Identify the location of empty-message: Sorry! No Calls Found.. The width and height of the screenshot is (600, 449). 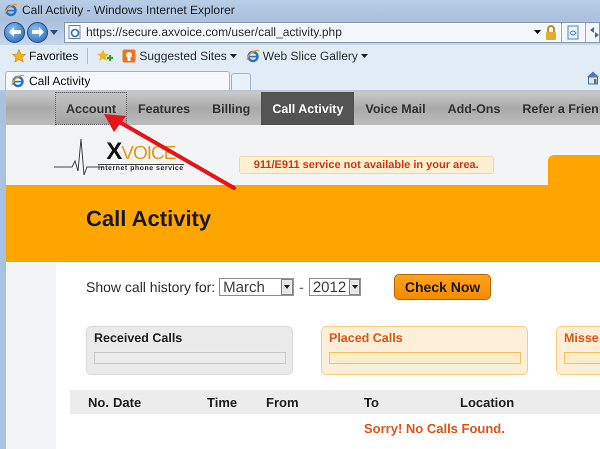
(434, 428).